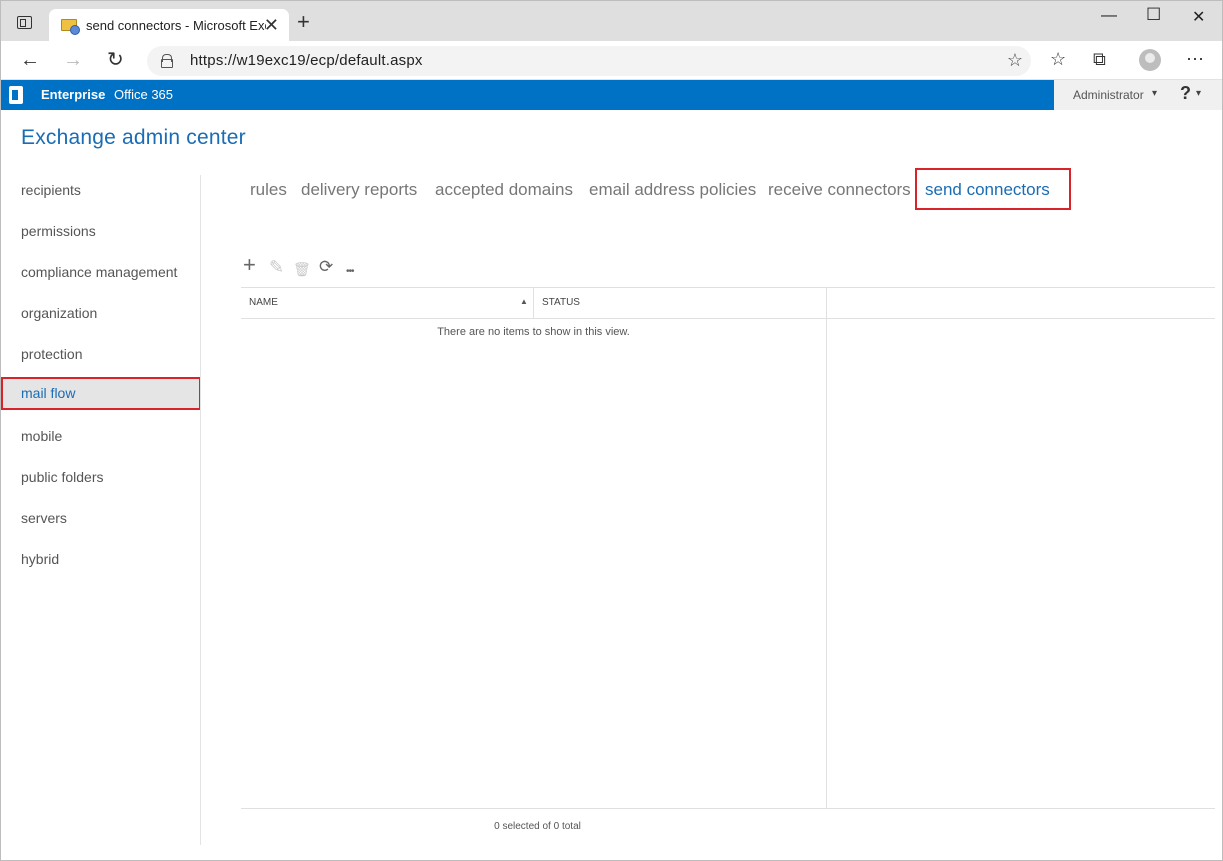 This screenshot has width=1223, height=861. Describe the element at coordinates (143, 94) in the screenshot. I see `appbar-link-office365: Office 365` at that location.